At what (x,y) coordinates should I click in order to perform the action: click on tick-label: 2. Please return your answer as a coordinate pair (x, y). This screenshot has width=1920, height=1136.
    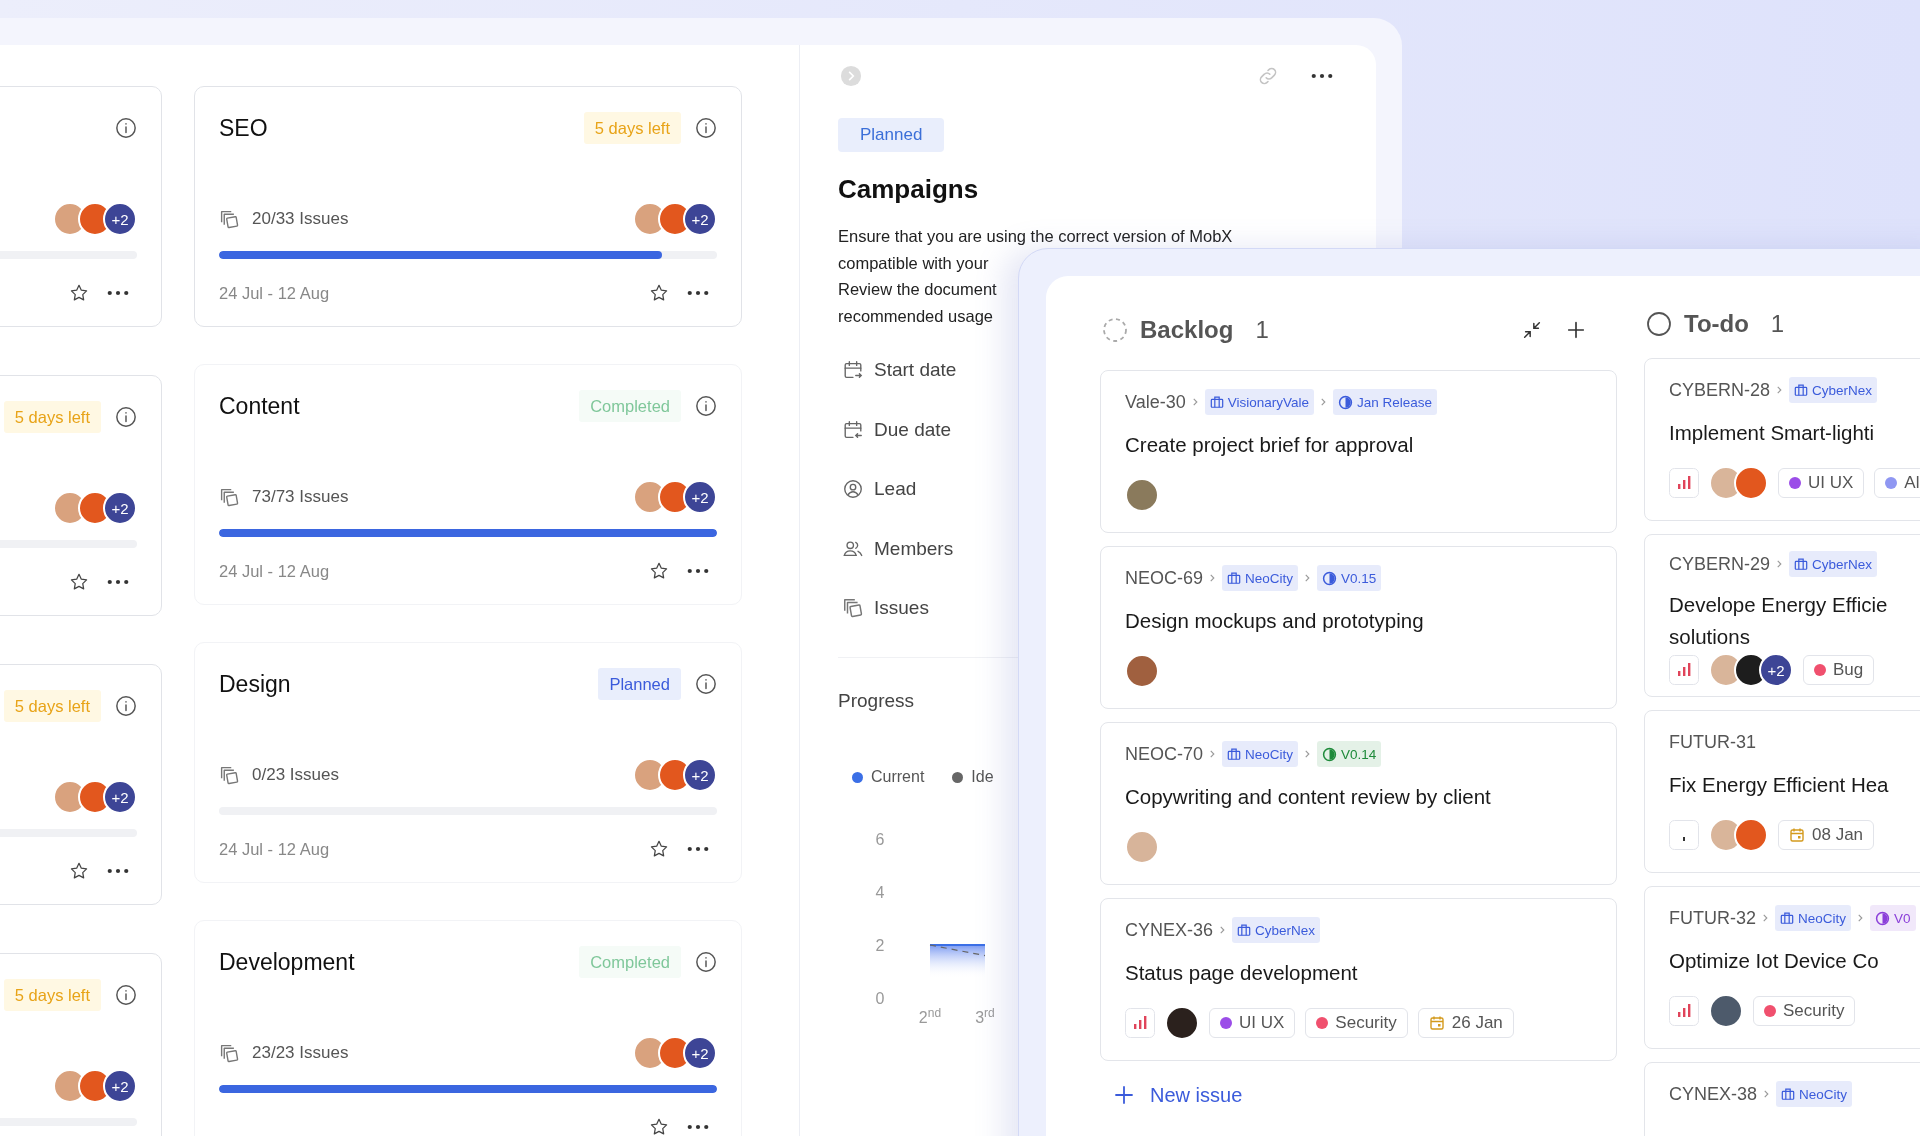
    Looking at the image, I should click on (880, 945).